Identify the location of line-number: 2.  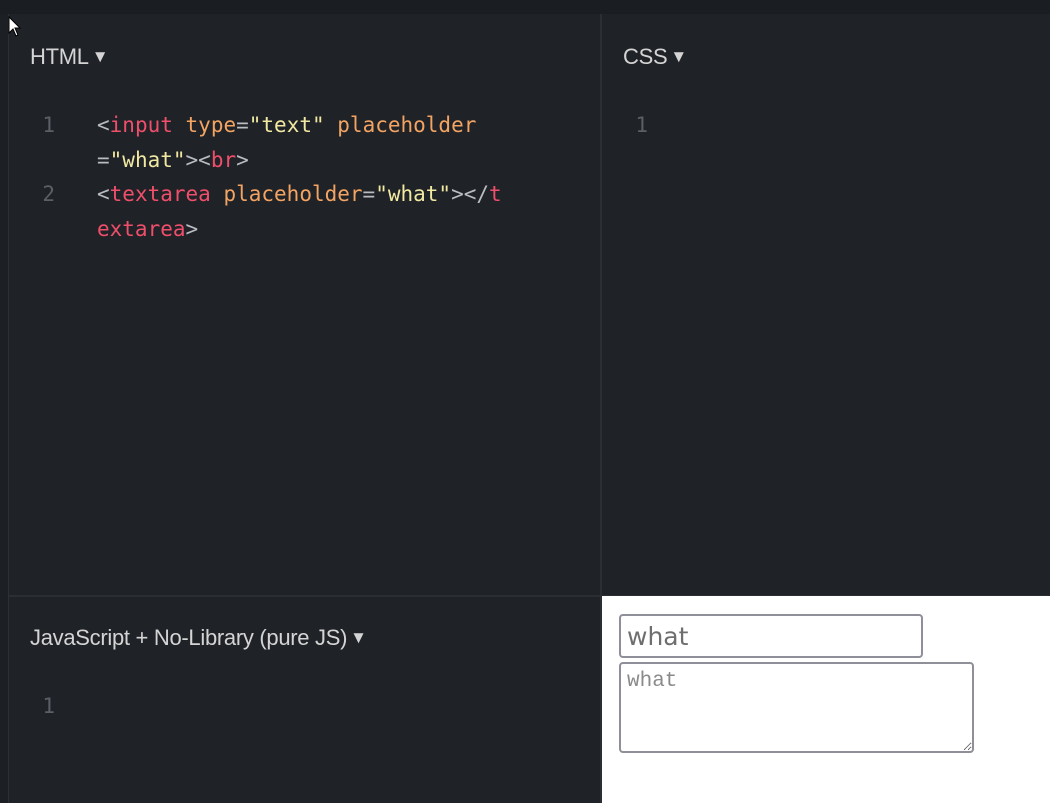
(48, 194).